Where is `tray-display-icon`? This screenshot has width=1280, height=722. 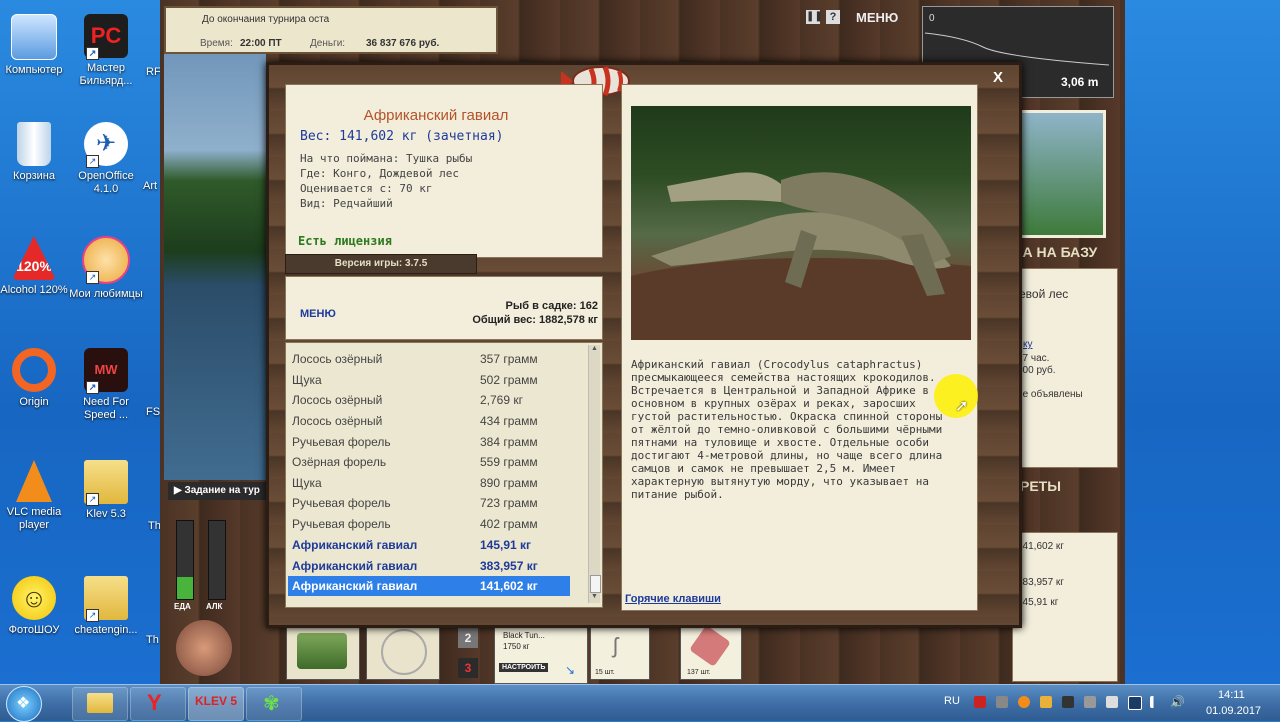 tray-display-icon is located at coordinates (1112, 702).